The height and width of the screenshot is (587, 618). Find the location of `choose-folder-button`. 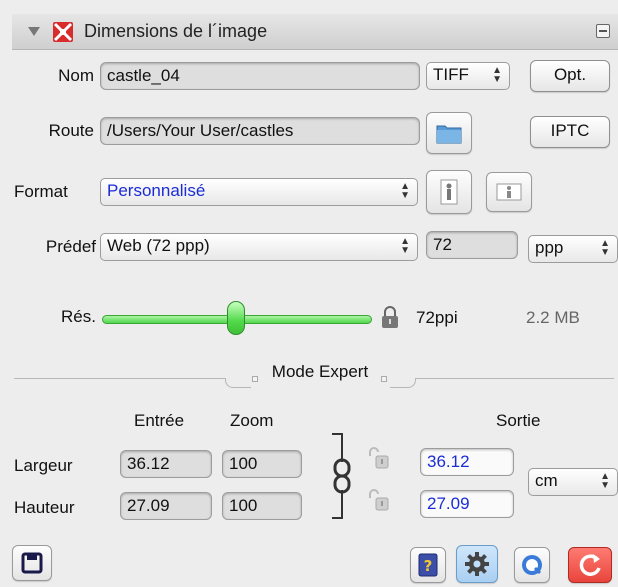

choose-folder-button is located at coordinates (449, 133).